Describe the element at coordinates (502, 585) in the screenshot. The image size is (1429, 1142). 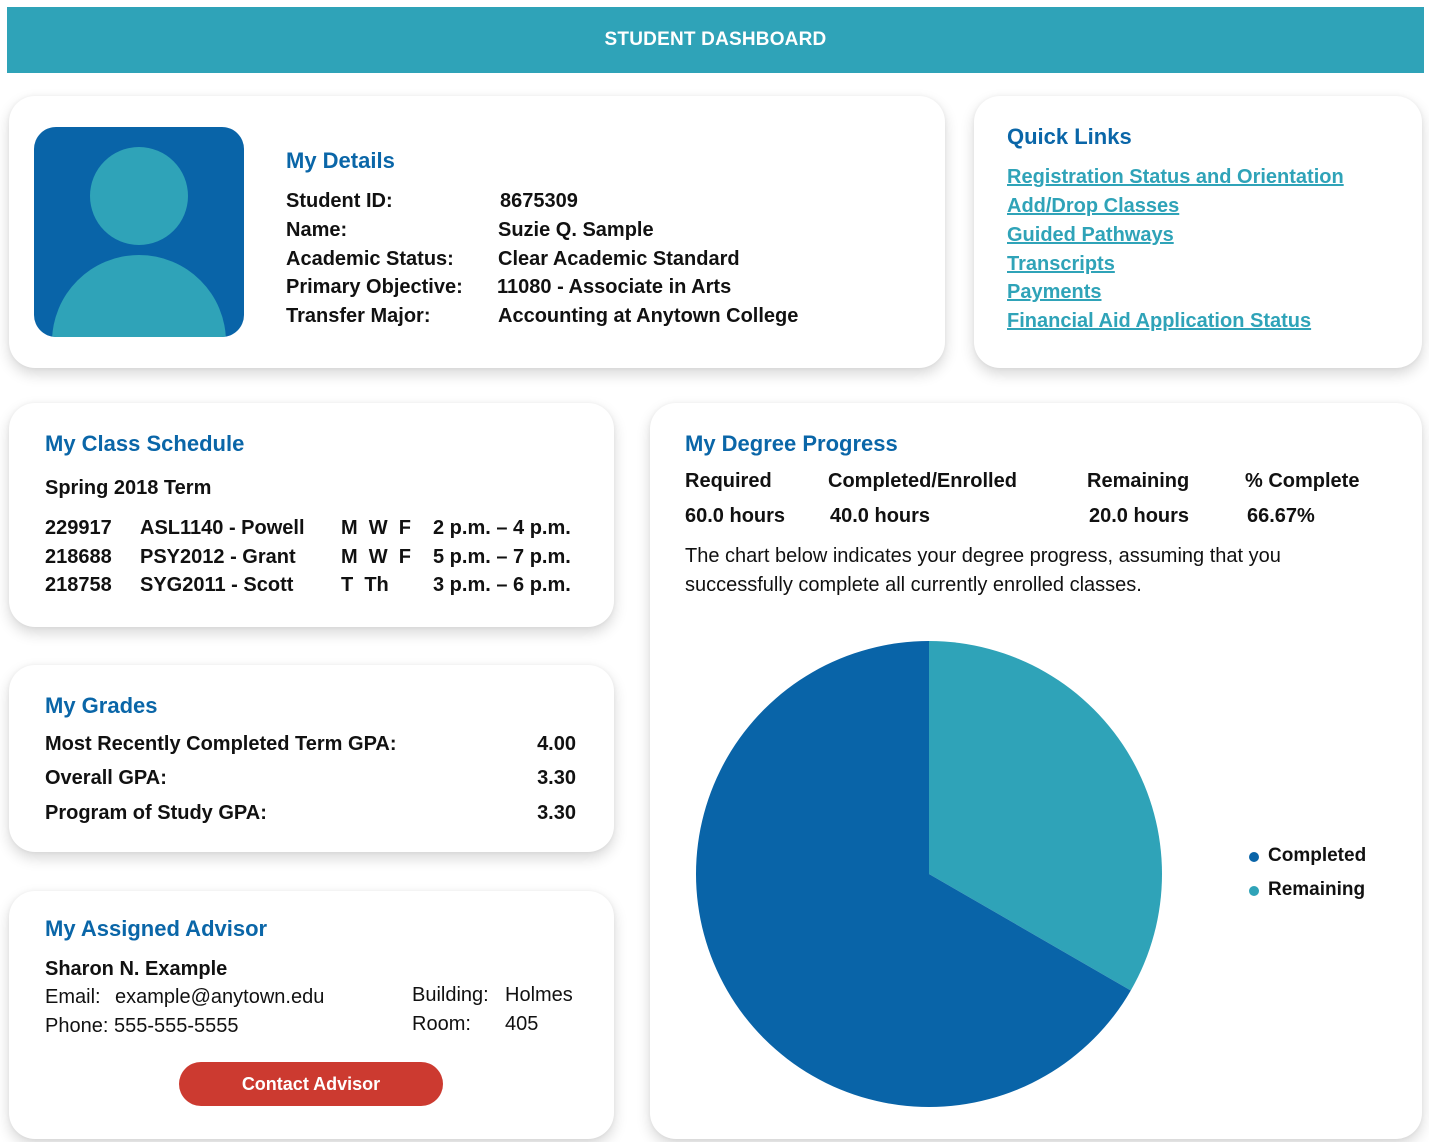
I see `class-time: 3 p.m. – 6 p.m.` at that location.